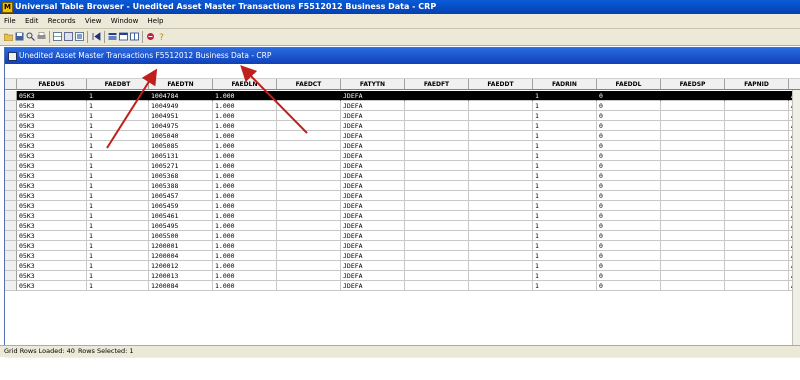 The height and width of the screenshot is (380, 800). I want to click on table-row: 05K3110050851.000JDEFA10A, so click(402, 146).